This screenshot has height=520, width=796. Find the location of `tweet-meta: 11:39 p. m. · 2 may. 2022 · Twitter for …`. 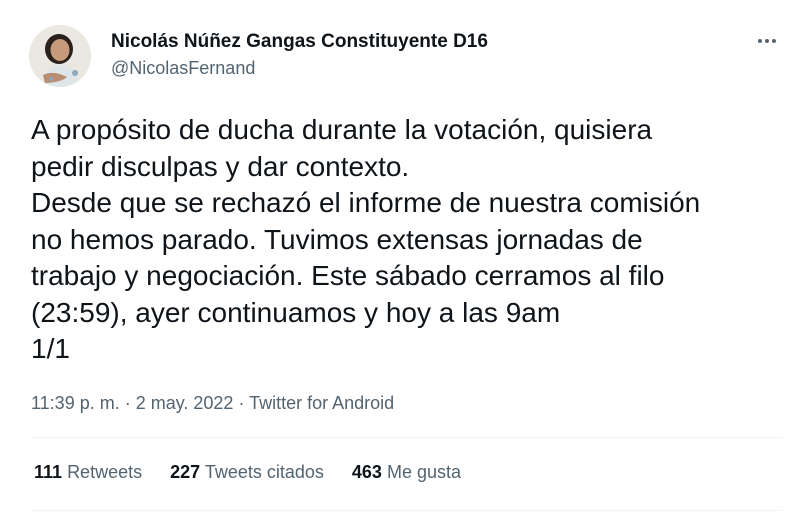

tweet-meta: 11:39 p. m. · 2 may. 2022 · Twitter for … is located at coordinates (212, 403).